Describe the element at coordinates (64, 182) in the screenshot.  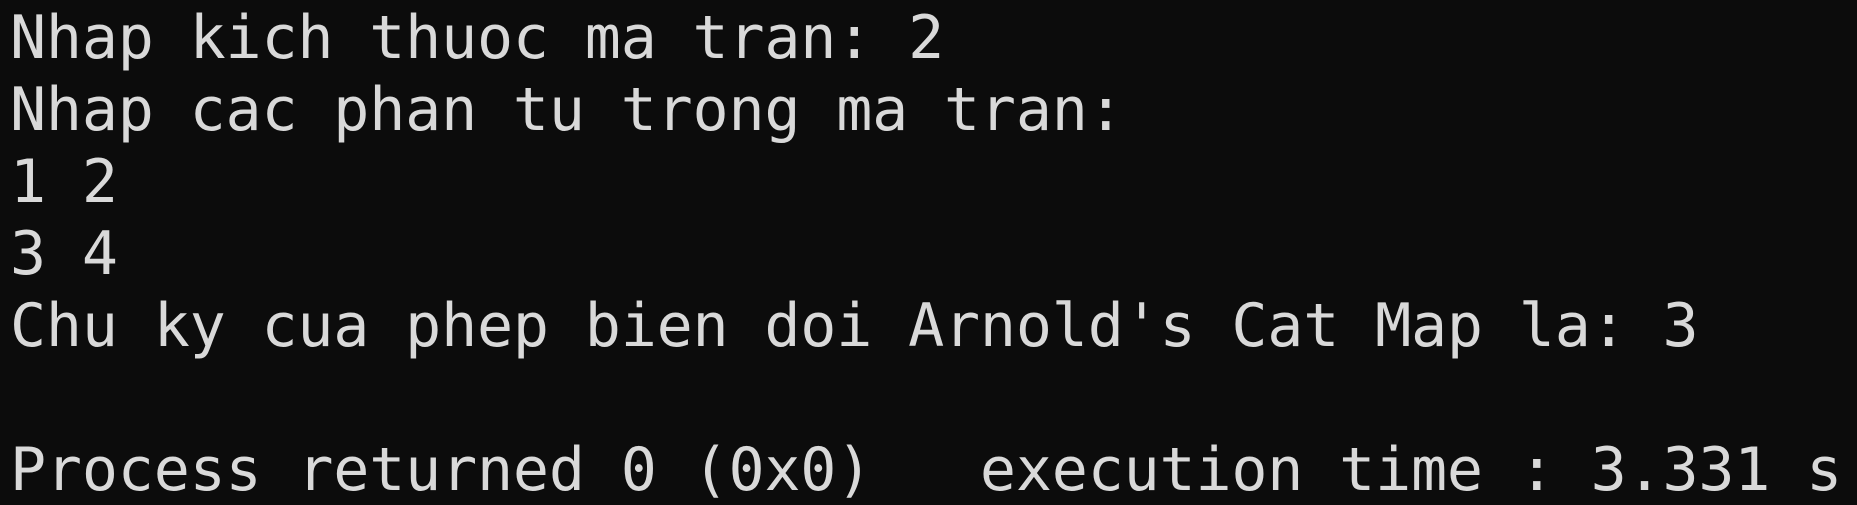
I see `matrix-row-1: 1 2` at that location.